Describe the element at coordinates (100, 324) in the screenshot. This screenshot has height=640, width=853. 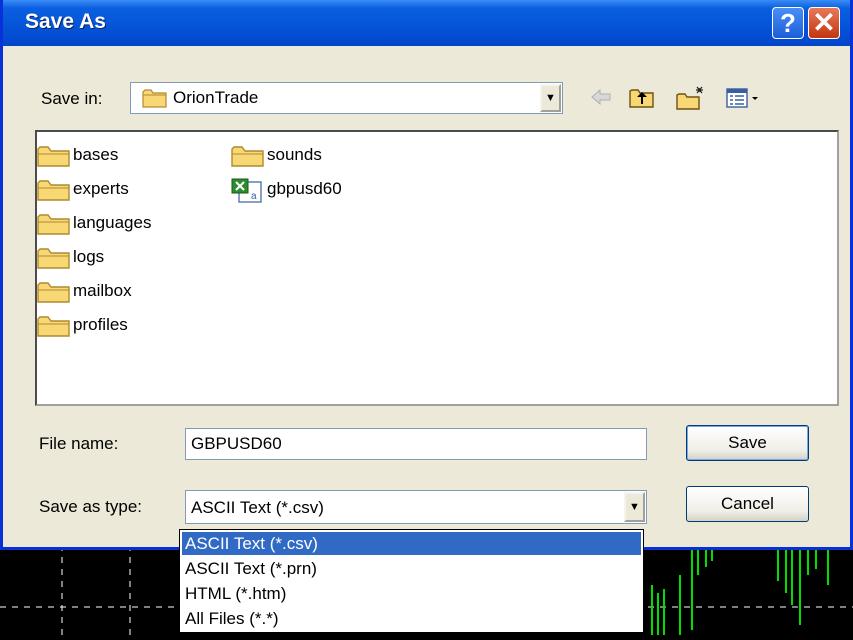
I see `file-name: profiles` at that location.